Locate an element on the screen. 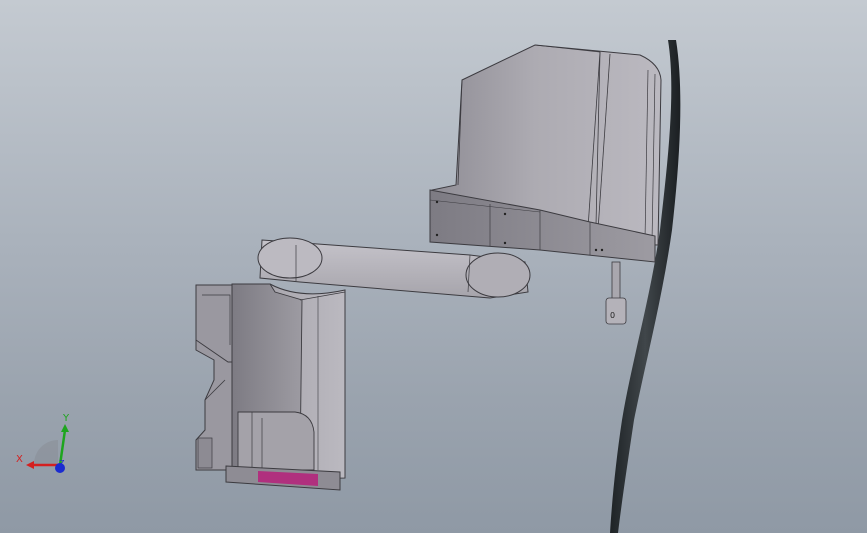  orientation-triad: Y X Z is located at coordinates (47, 445).